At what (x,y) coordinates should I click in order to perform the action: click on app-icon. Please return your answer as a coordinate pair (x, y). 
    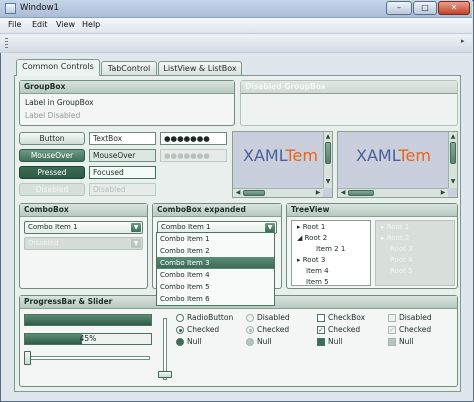
    Looking at the image, I should click on (10, 8).